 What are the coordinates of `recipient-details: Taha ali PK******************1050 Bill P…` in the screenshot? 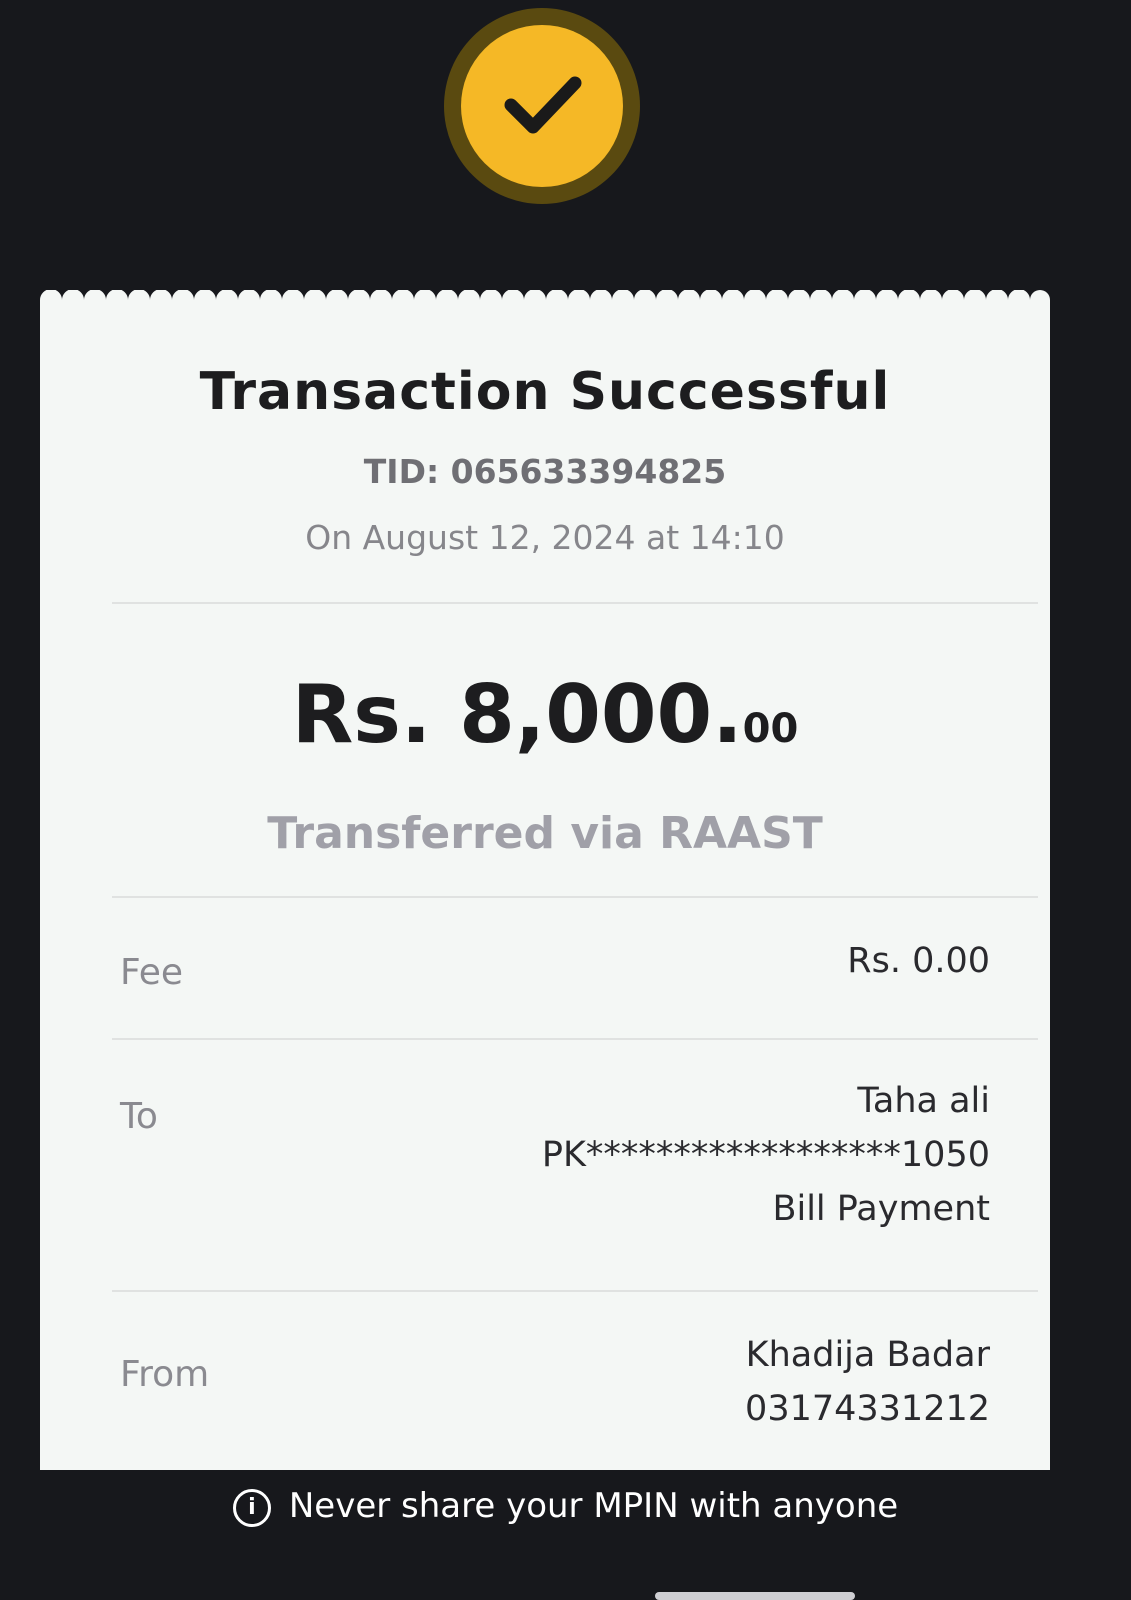 It's located at (766, 1155).